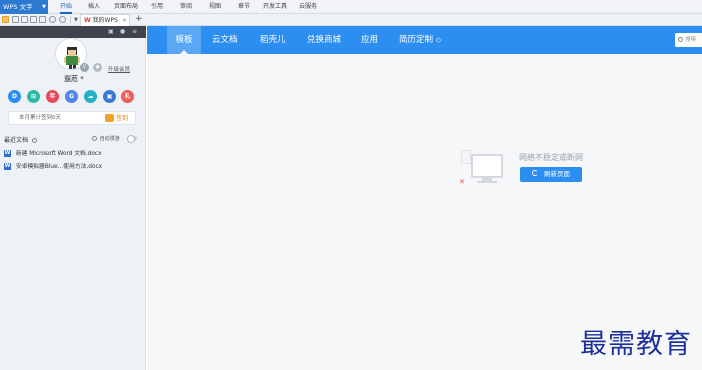  Describe the element at coordinates (66, 7) in the screenshot. I see `menu-item-start: 开始` at that location.